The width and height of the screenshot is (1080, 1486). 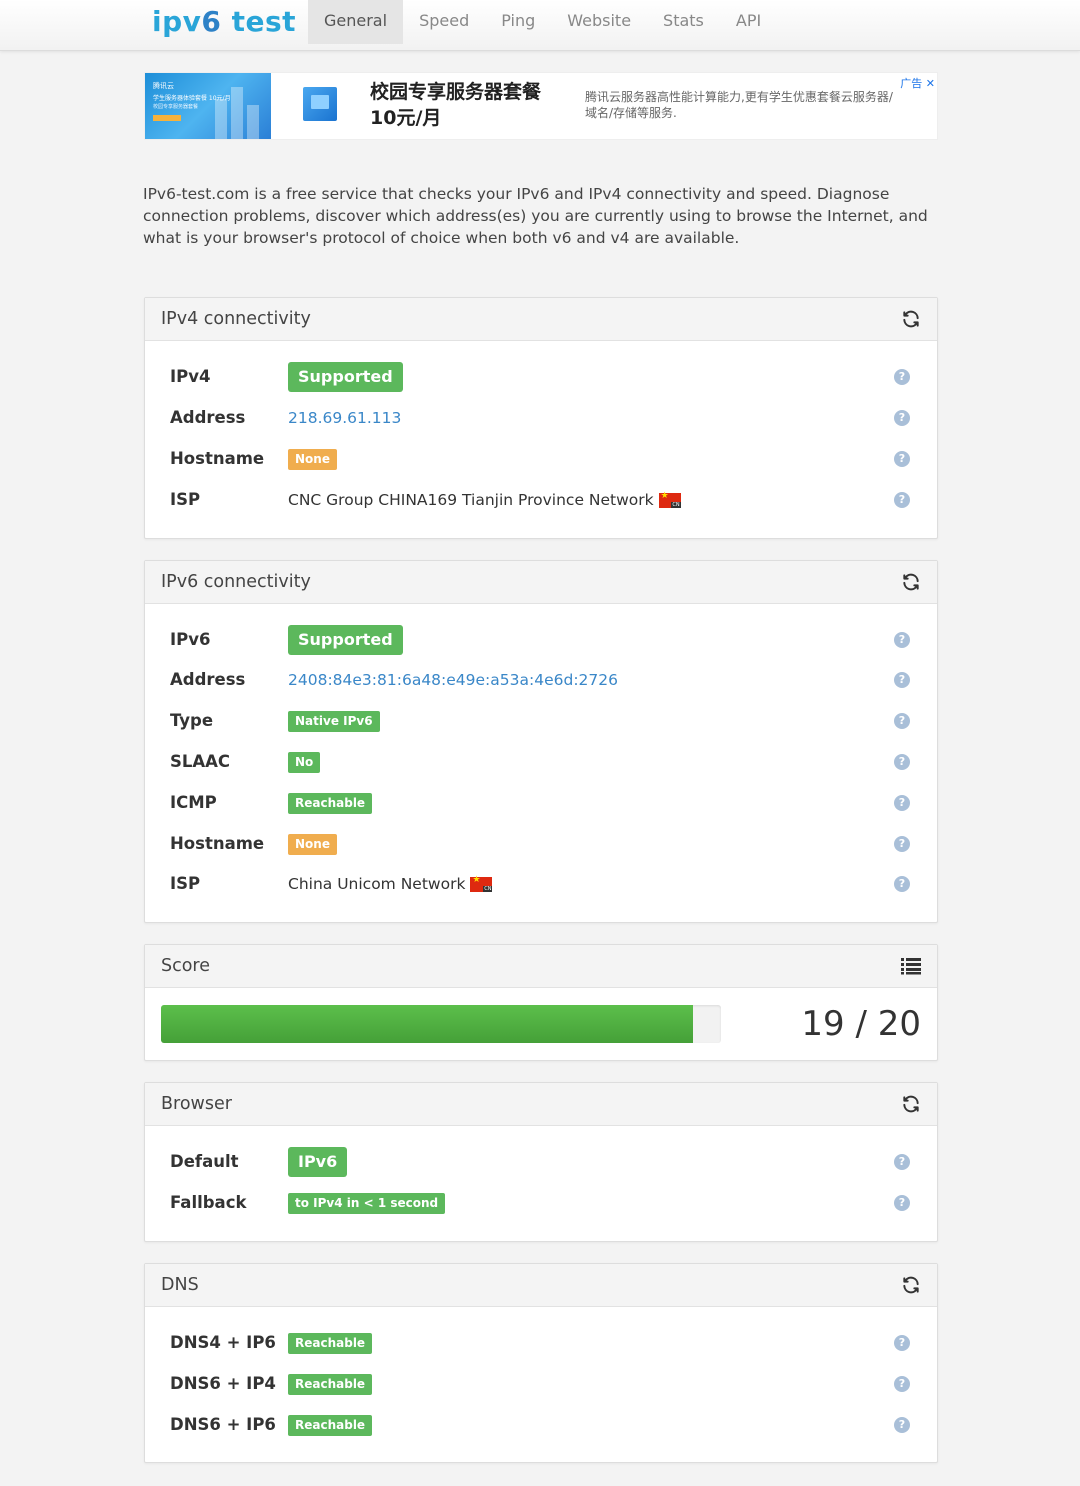 I want to click on ad-title: 校园专享服务器套餐 10元/月, so click(x=465, y=105).